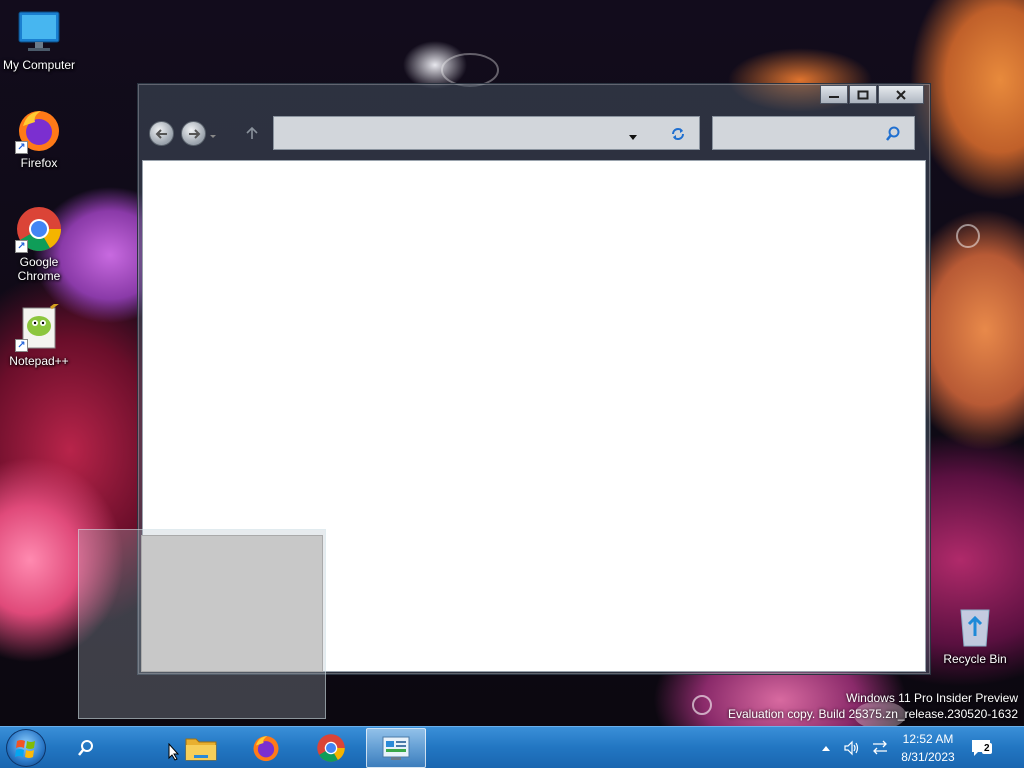 The width and height of the screenshot is (1024, 768). What do you see at coordinates (975, 659) in the screenshot?
I see `desktop-icon-label: Recycle Bin` at bounding box center [975, 659].